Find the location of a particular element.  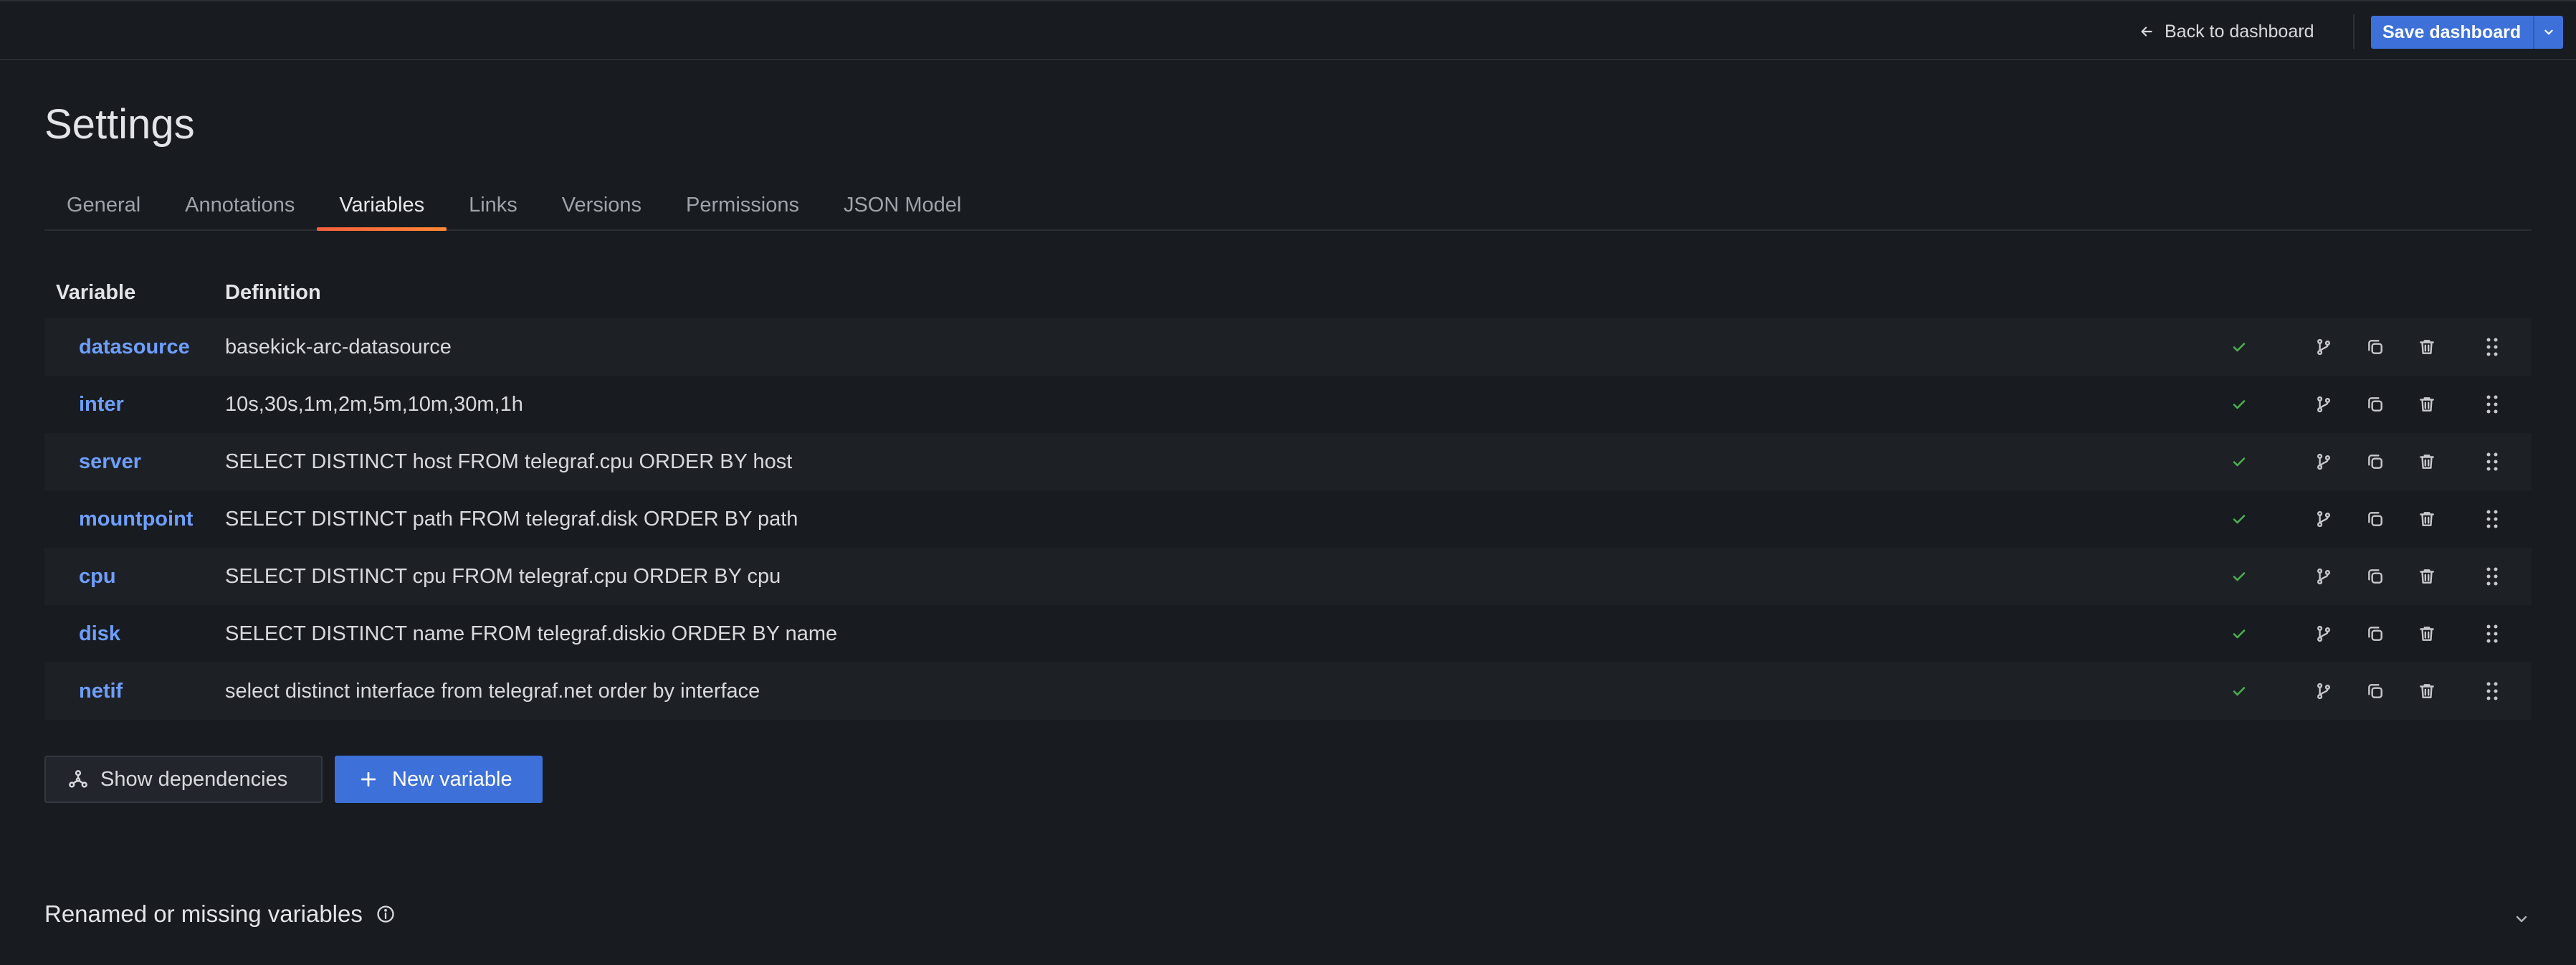

back-to-dashboard-button: Back to dashboard is located at coordinates (2226, 31).